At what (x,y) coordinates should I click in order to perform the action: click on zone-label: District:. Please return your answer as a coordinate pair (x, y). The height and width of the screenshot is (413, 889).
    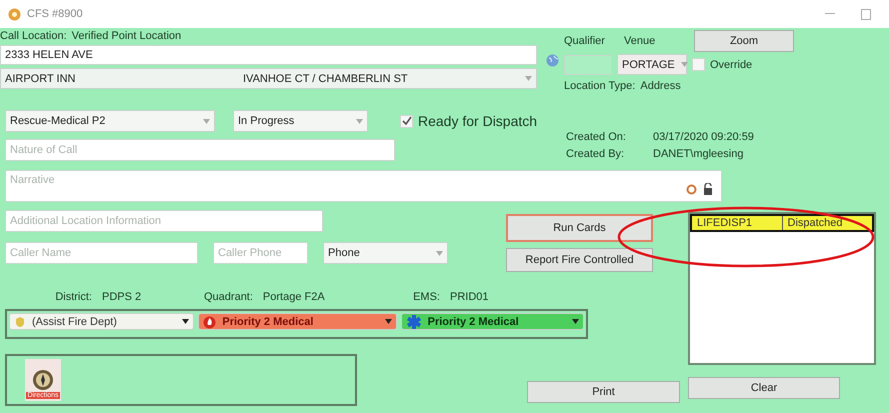
    Looking at the image, I should click on (73, 297).